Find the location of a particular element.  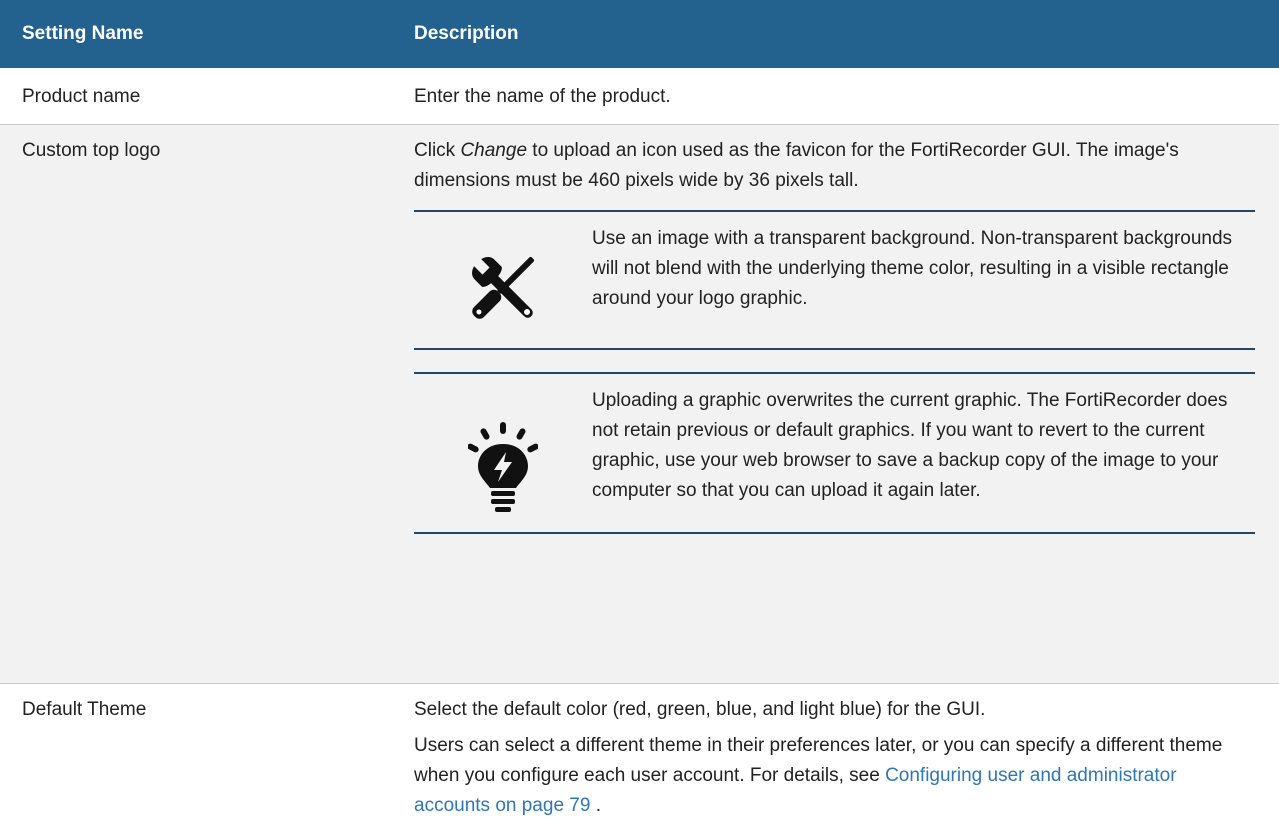

header-setting-name: Setting Name is located at coordinates (83, 33).